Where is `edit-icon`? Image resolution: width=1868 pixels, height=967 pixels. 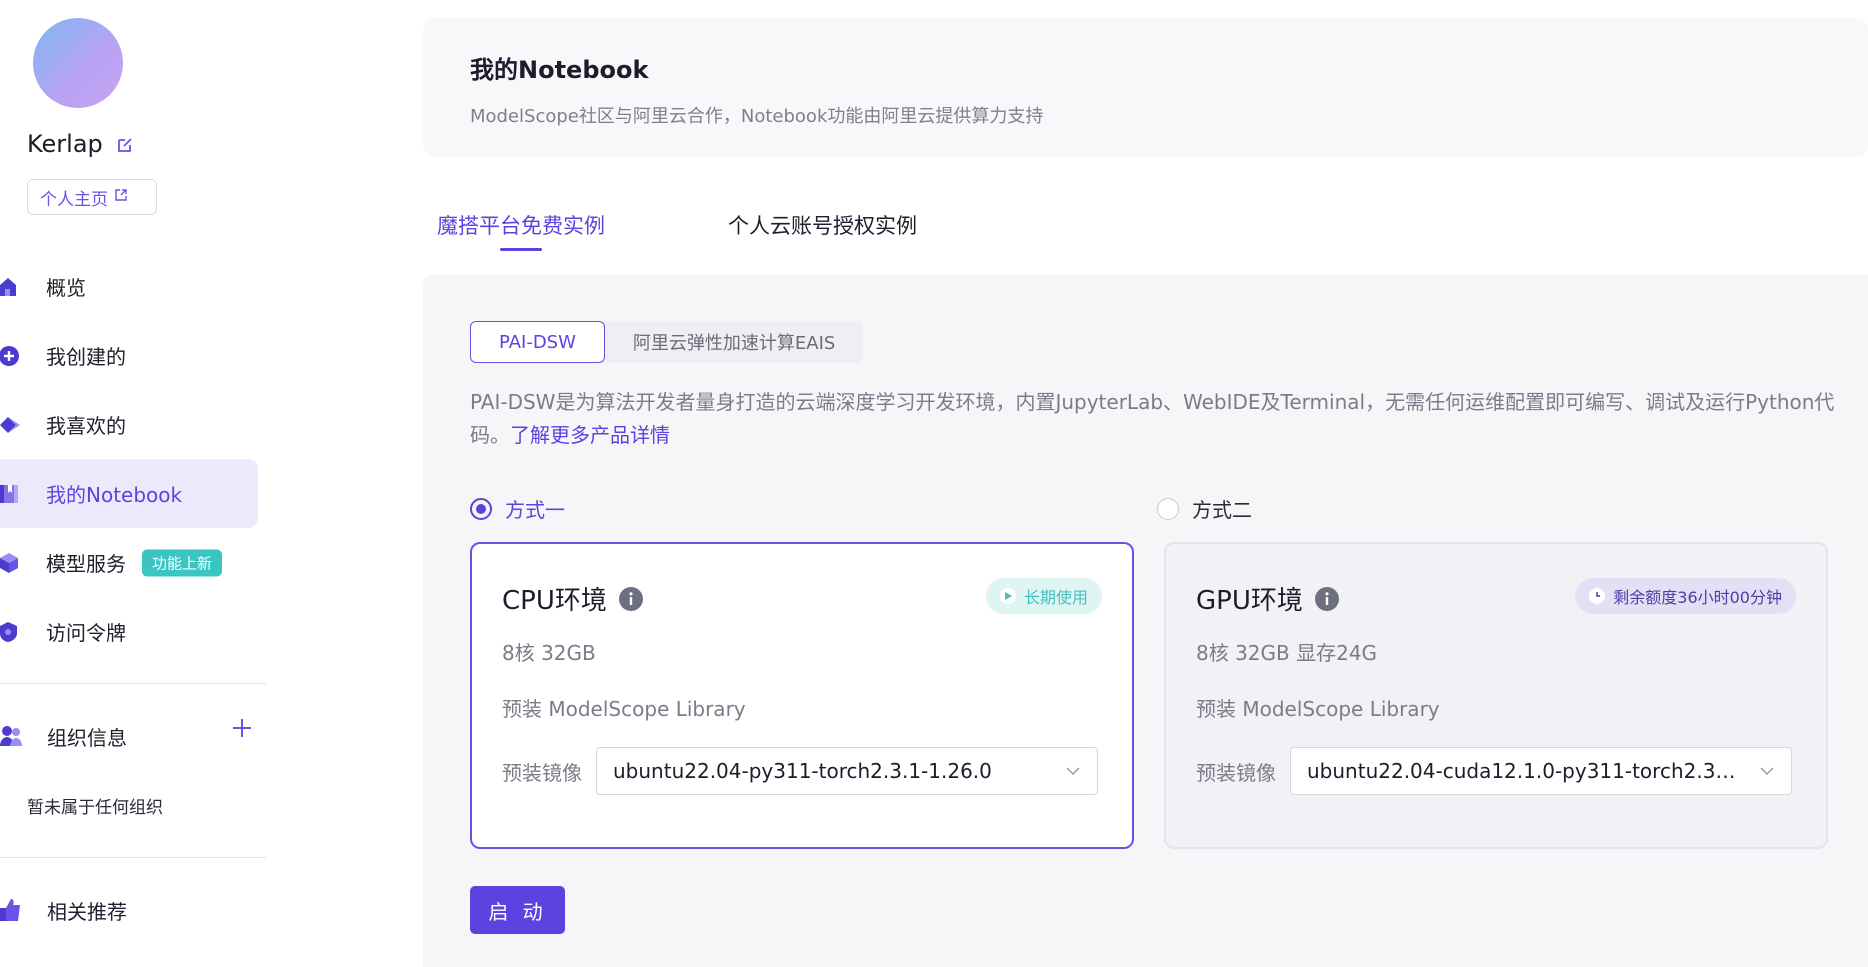
edit-icon is located at coordinates (125, 145).